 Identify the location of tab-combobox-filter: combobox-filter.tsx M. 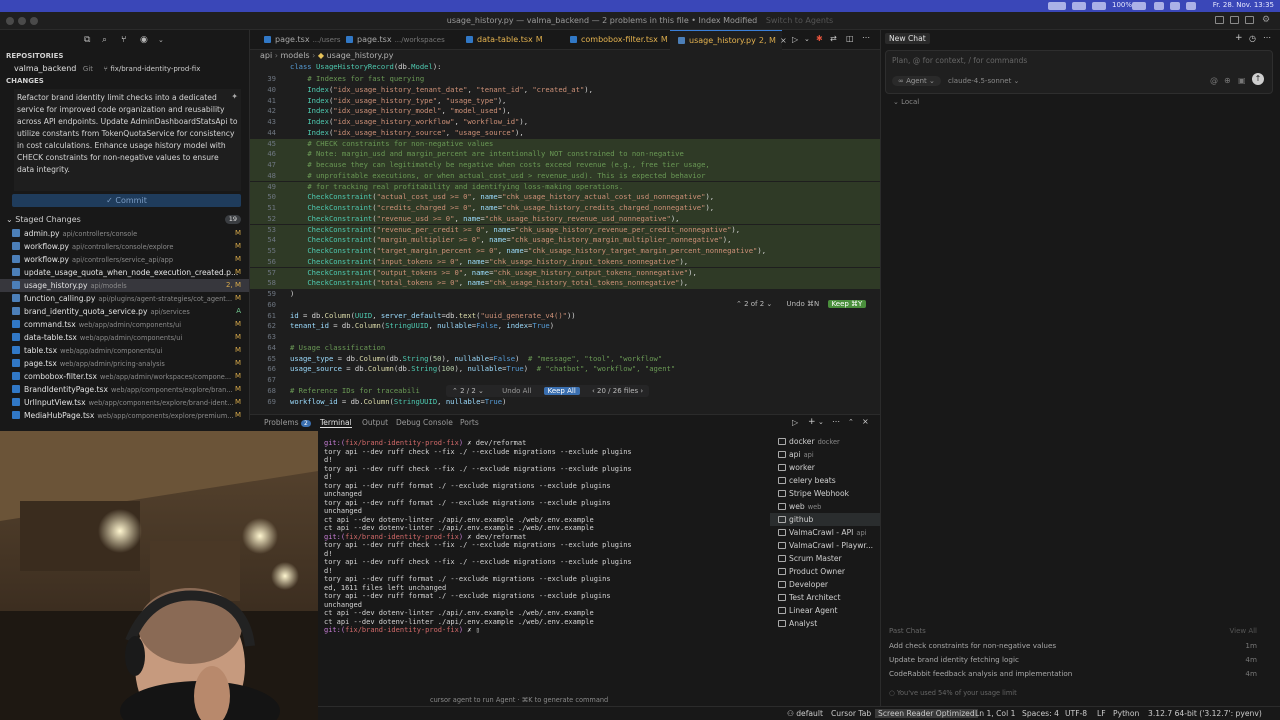
(613, 40).